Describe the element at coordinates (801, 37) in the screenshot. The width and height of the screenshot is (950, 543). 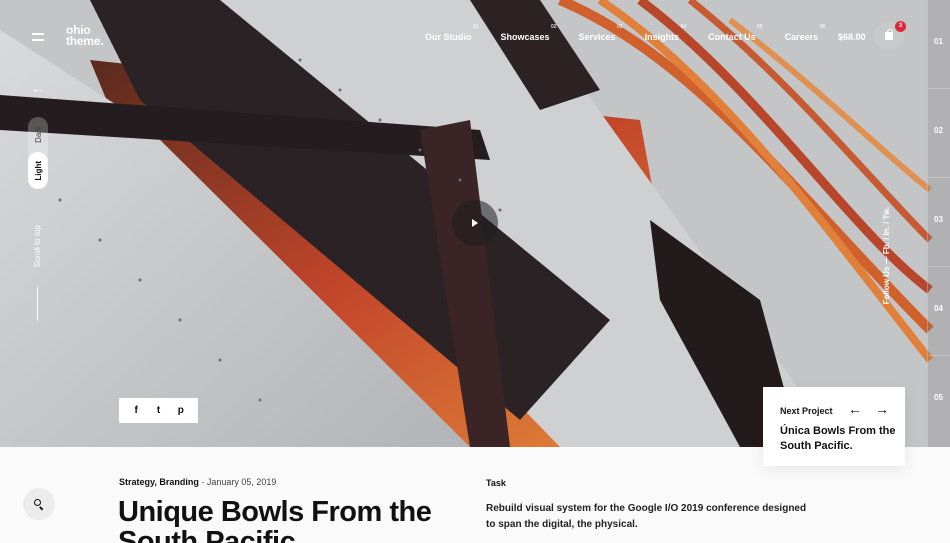
I see `nav-label: Careers` at that location.